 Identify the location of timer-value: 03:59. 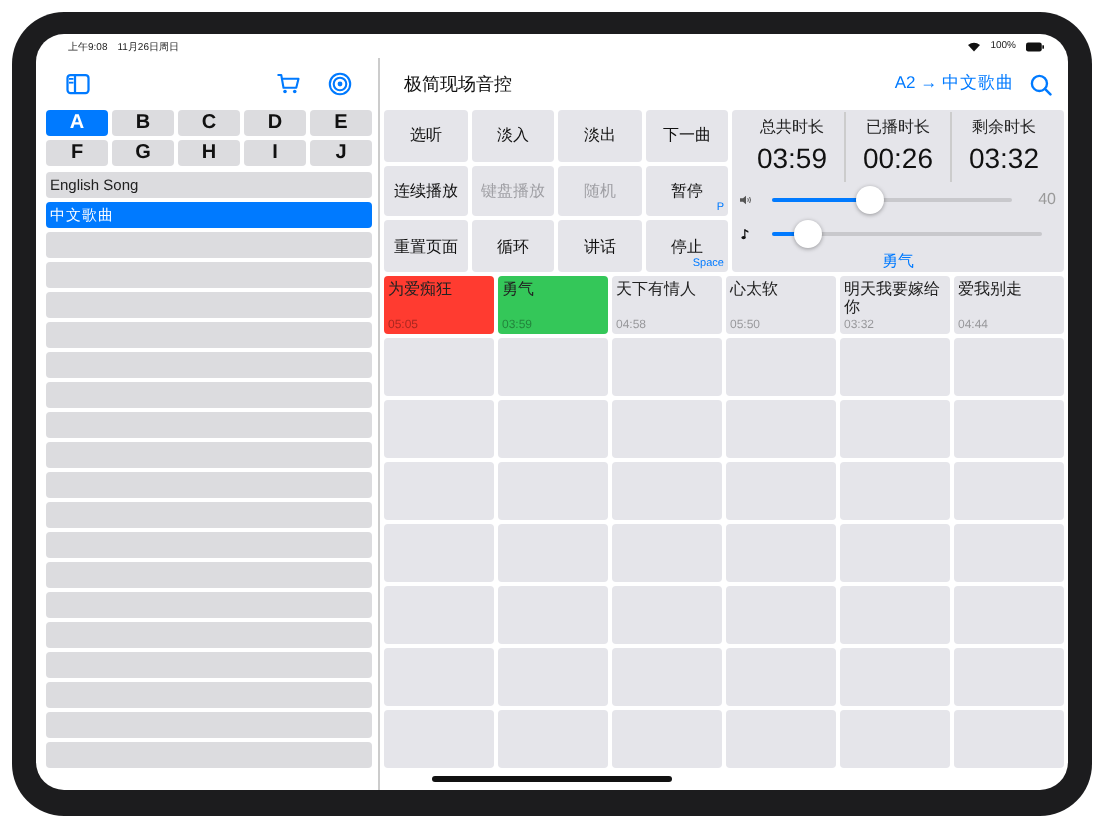
(792, 158).